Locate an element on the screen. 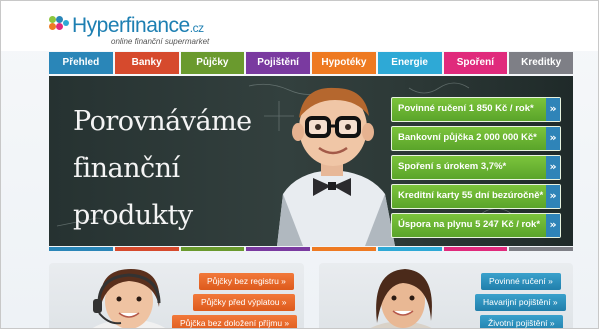  offer-sporeni: Spoření s úrokem 3,7%* » is located at coordinates (476, 167).